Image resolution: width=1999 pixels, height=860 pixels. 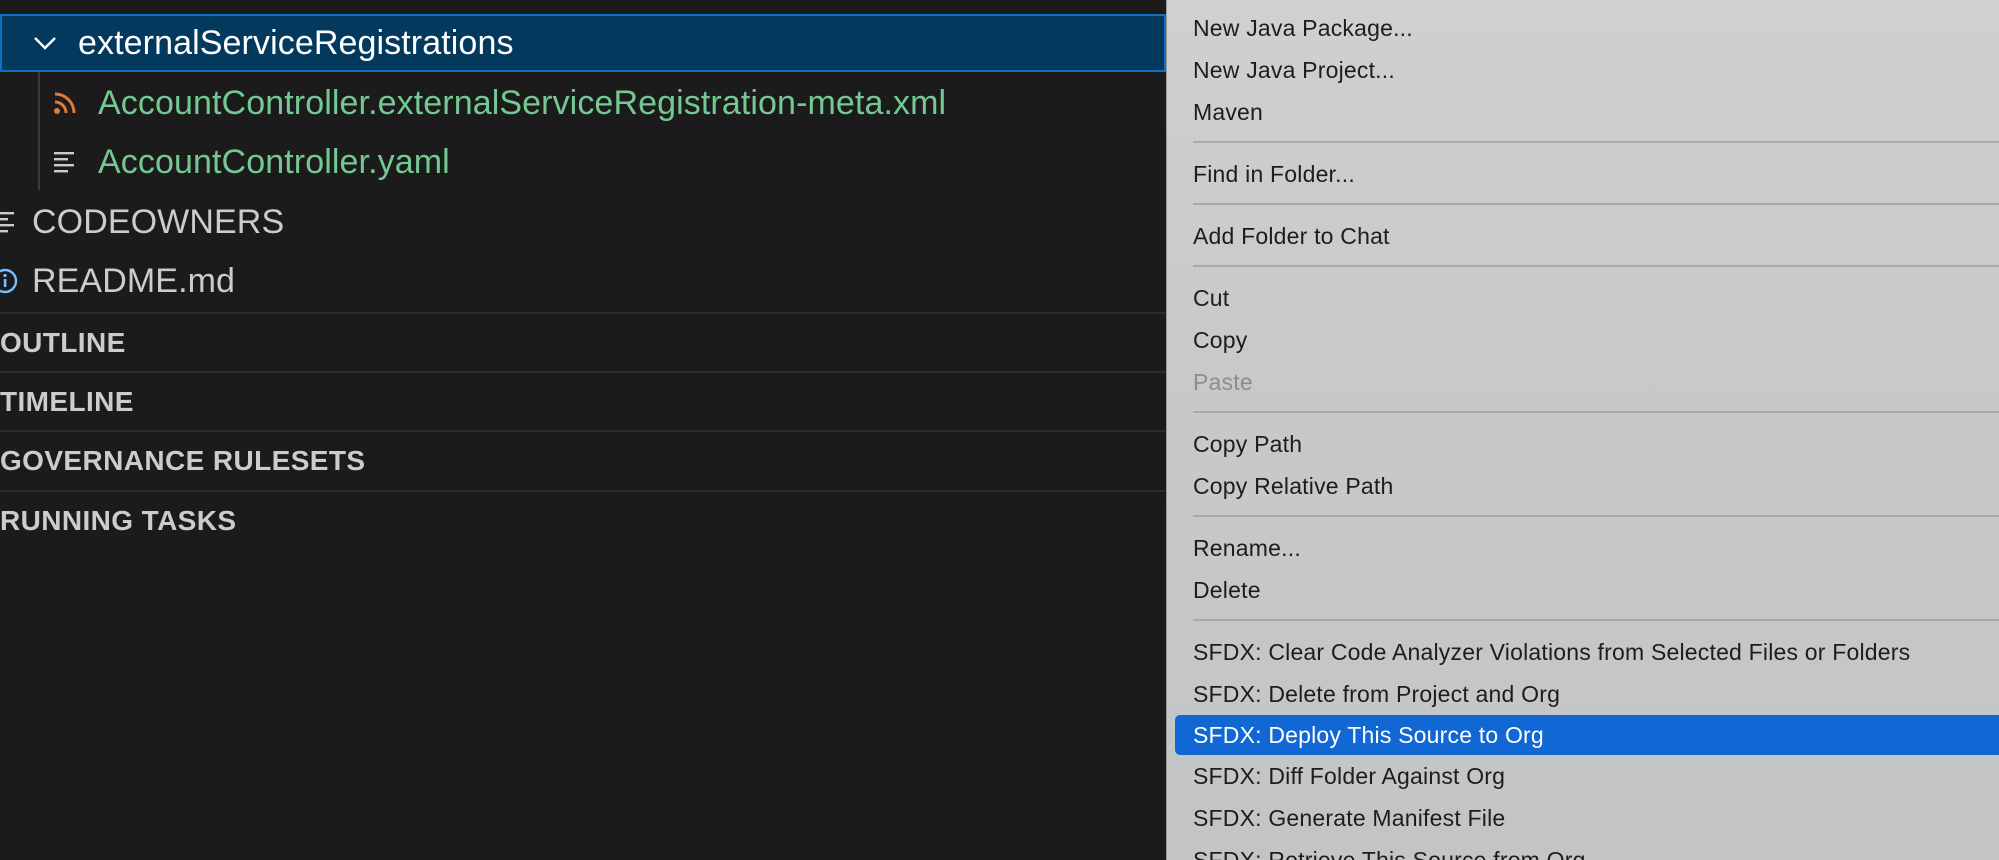 I want to click on file-item-codeowners: CODEOWNERS, so click(x=583, y=222).